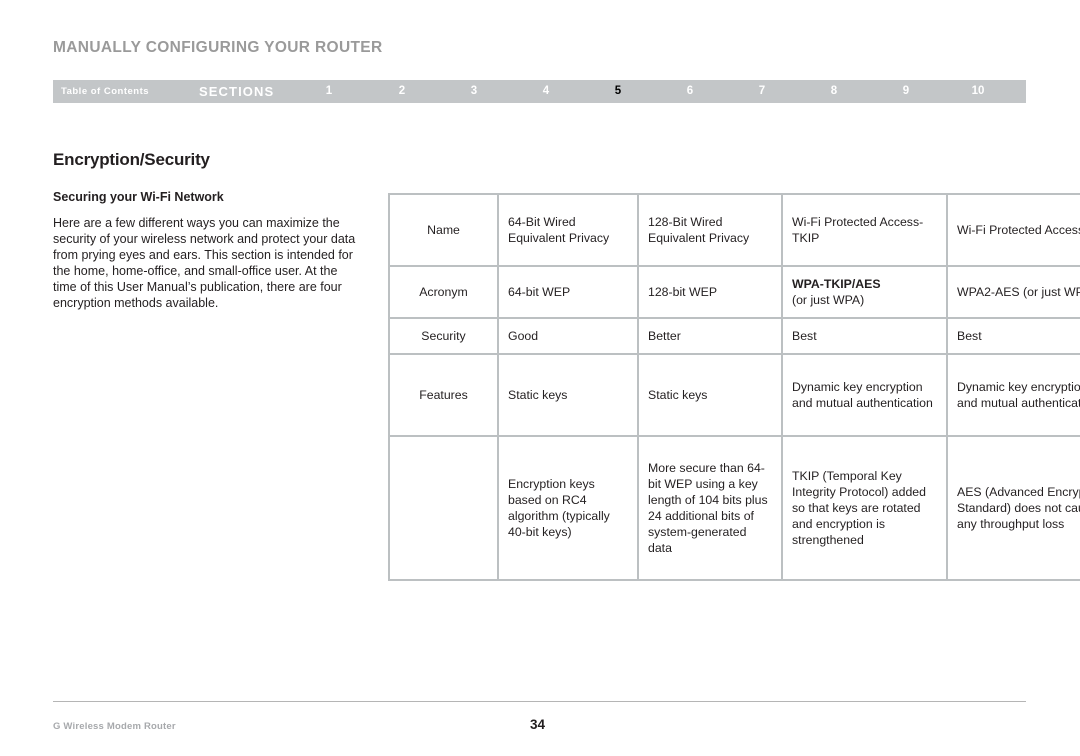 Image resolution: width=1080 pixels, height=756 pixels. I want to click on cell-text-secondary: (or just WPA), so click(828, 300).